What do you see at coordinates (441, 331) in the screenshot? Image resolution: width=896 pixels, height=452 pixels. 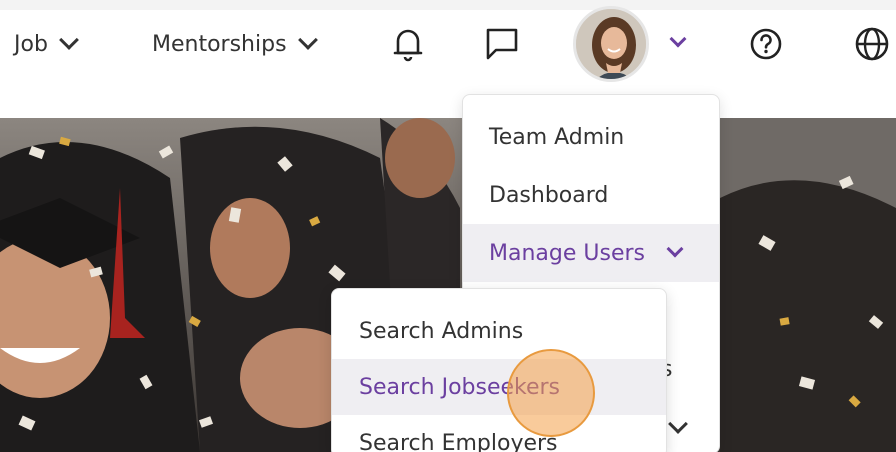 I see `submenu-item-label: Search Admins` at bounding box center [441, 331].